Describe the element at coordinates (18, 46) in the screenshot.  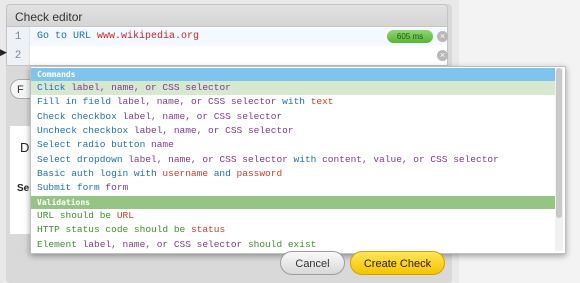
I see `line-gutter: 1 2` at that location.